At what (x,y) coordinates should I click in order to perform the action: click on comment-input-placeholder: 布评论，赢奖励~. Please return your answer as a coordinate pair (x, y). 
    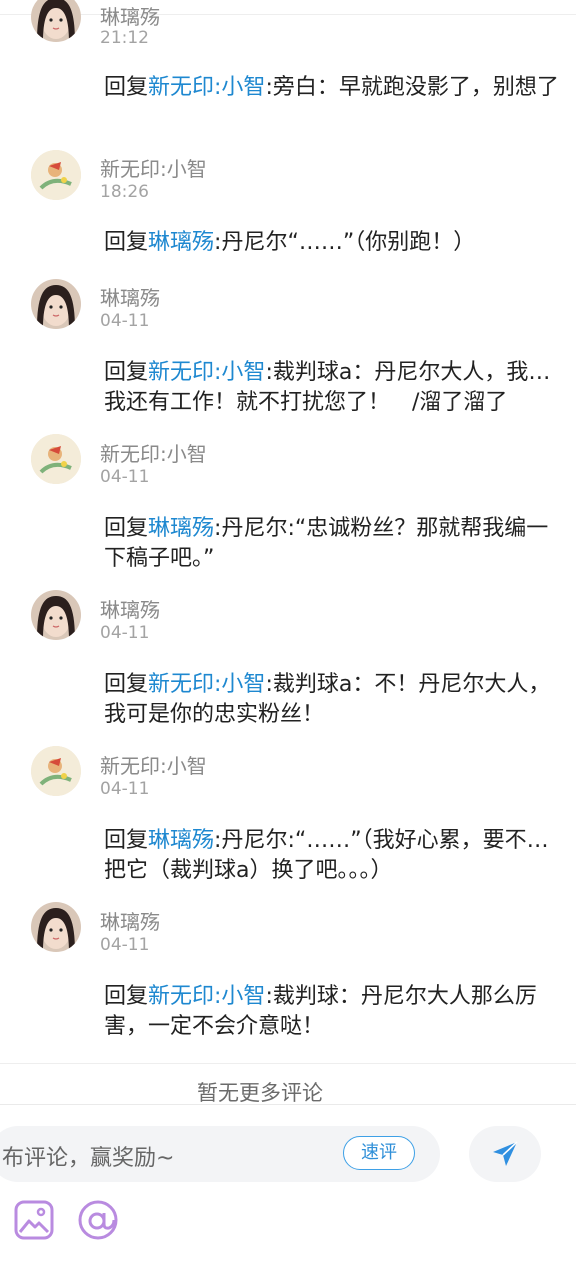
    Looking at the image, I should click on (88, 1158).